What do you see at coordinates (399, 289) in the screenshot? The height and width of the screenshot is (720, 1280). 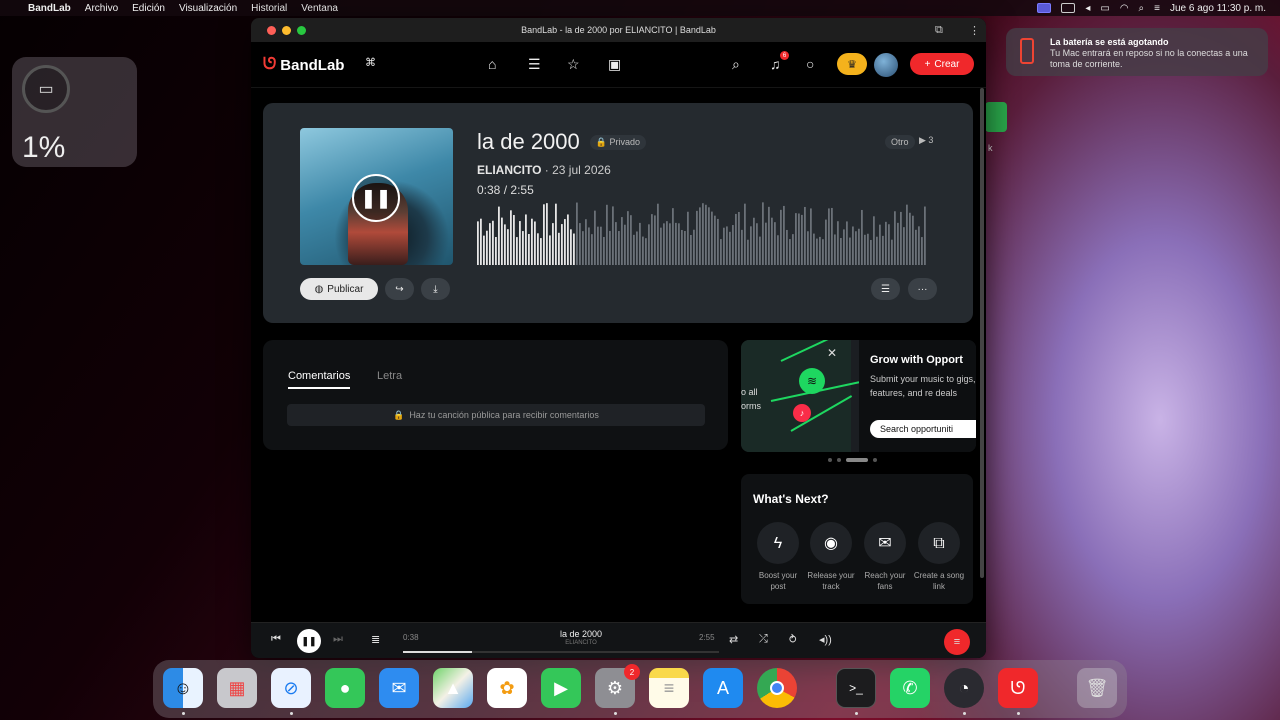 I see `share-button: ↪` at bounding box center [399, 289].